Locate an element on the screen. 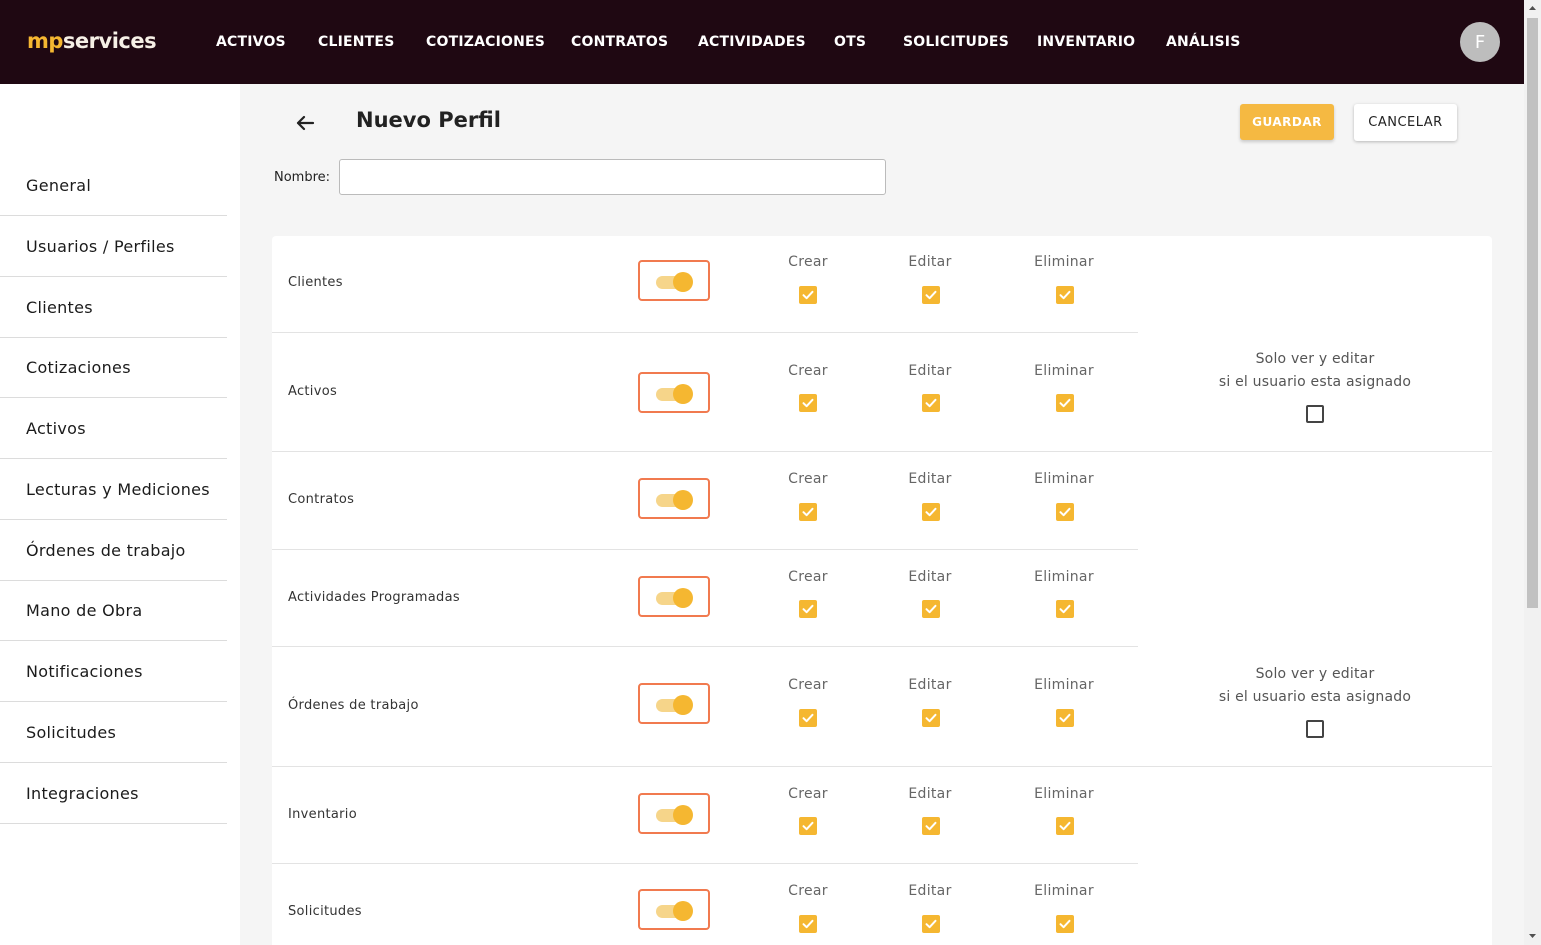  brand-logo: mpservices is located at coordinates (92, 41).